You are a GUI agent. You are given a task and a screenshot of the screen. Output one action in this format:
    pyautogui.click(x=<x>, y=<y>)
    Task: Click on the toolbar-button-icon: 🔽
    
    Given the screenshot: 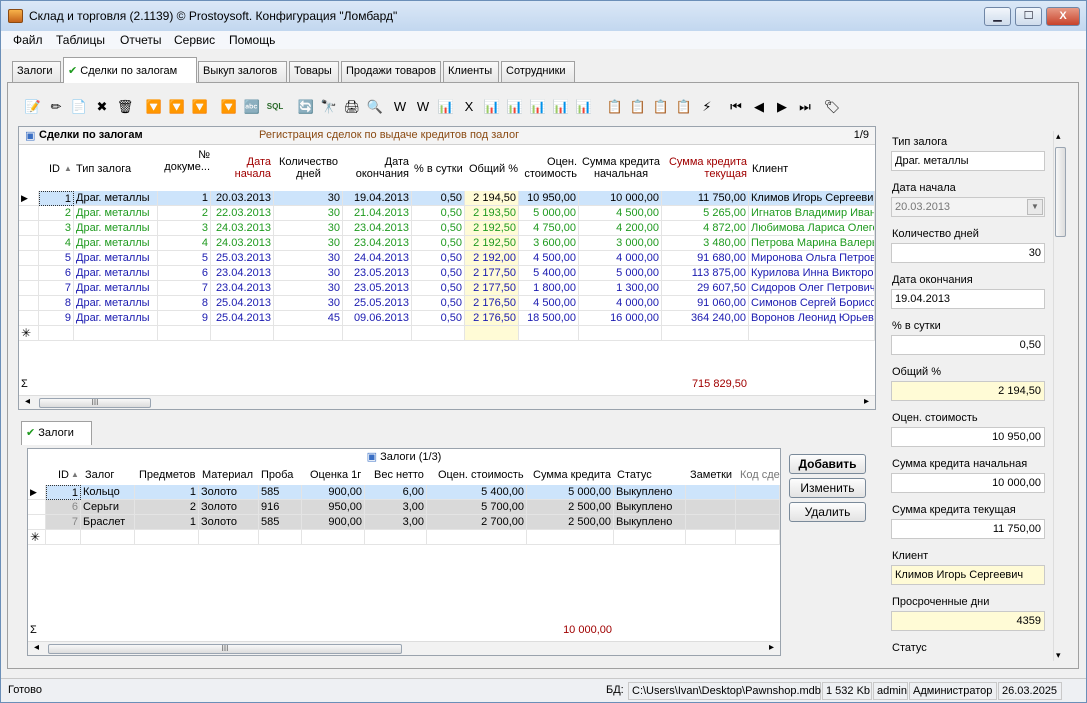 What is the action you would take?
    pyautogui.click(x=154, y=107)
    